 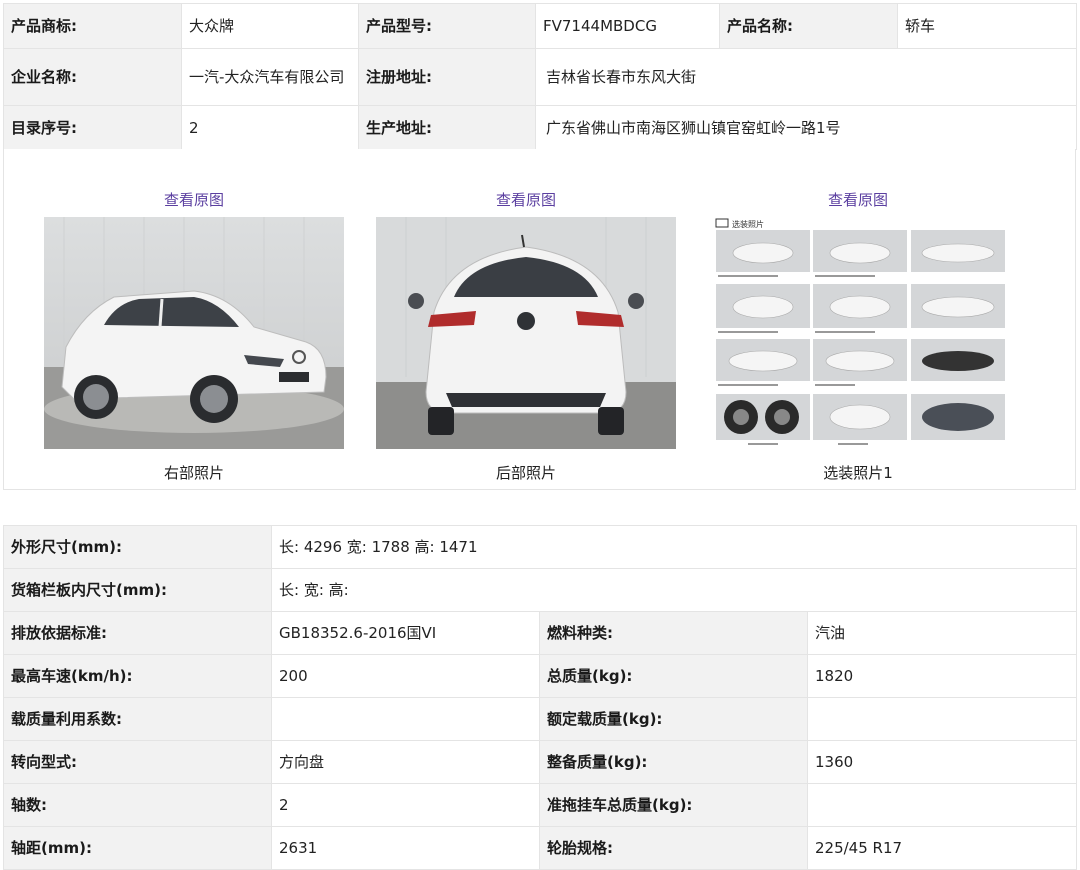 I want to click on options-photo-sheet: 选装照片, so click(x=858, y=333).